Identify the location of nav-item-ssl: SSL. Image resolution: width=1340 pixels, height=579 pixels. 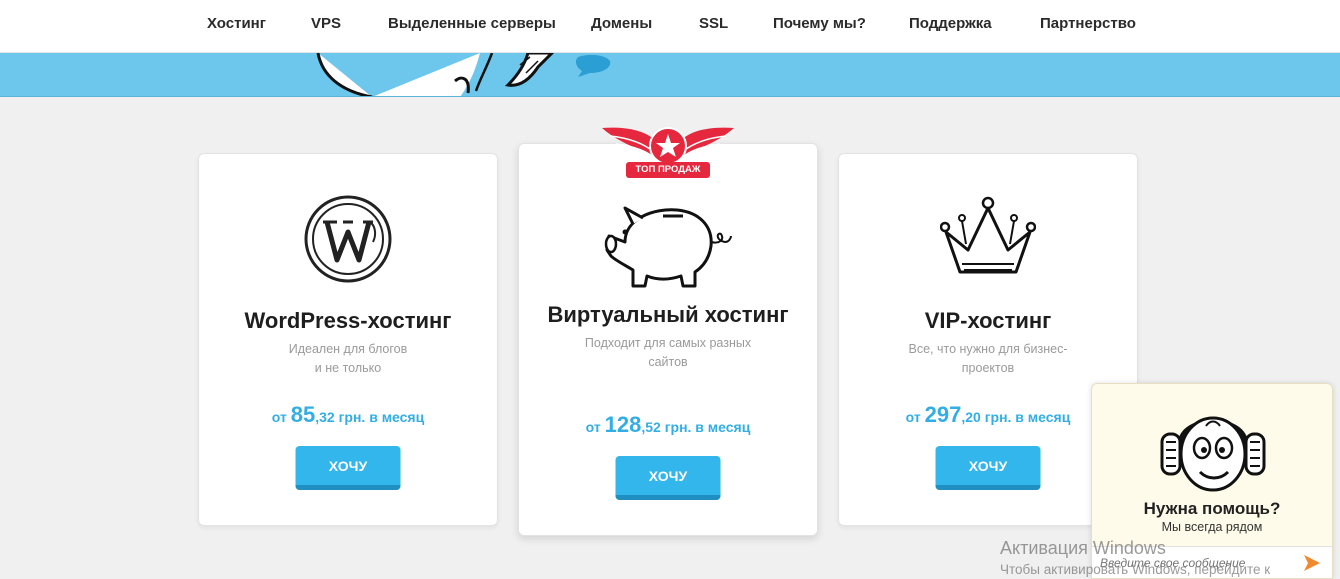
(713, 23).